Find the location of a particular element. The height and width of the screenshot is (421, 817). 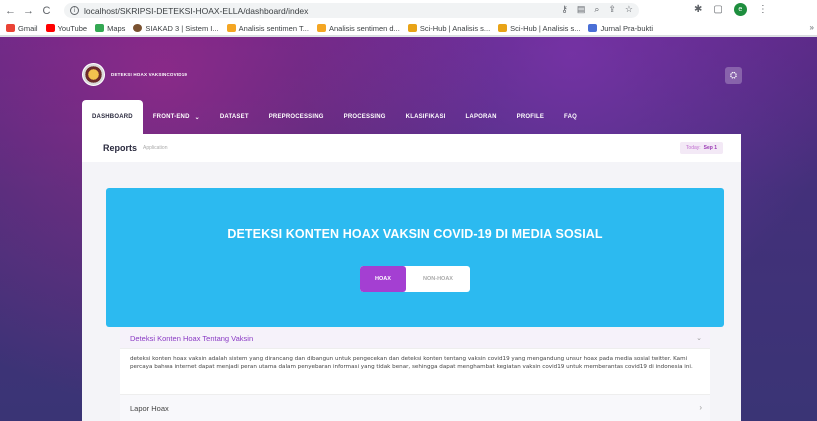

user-icon: ⛭ is located at coordinates (733, 75).